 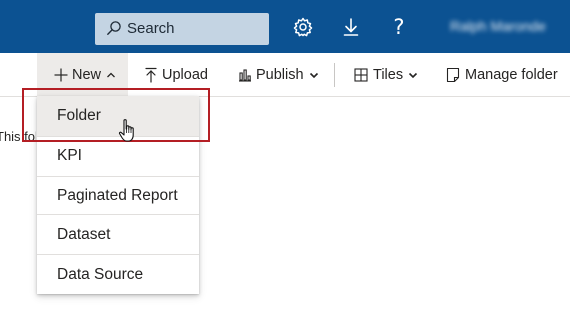 I want to click on tiles-button: Tiles, so click(x=386, y=74).